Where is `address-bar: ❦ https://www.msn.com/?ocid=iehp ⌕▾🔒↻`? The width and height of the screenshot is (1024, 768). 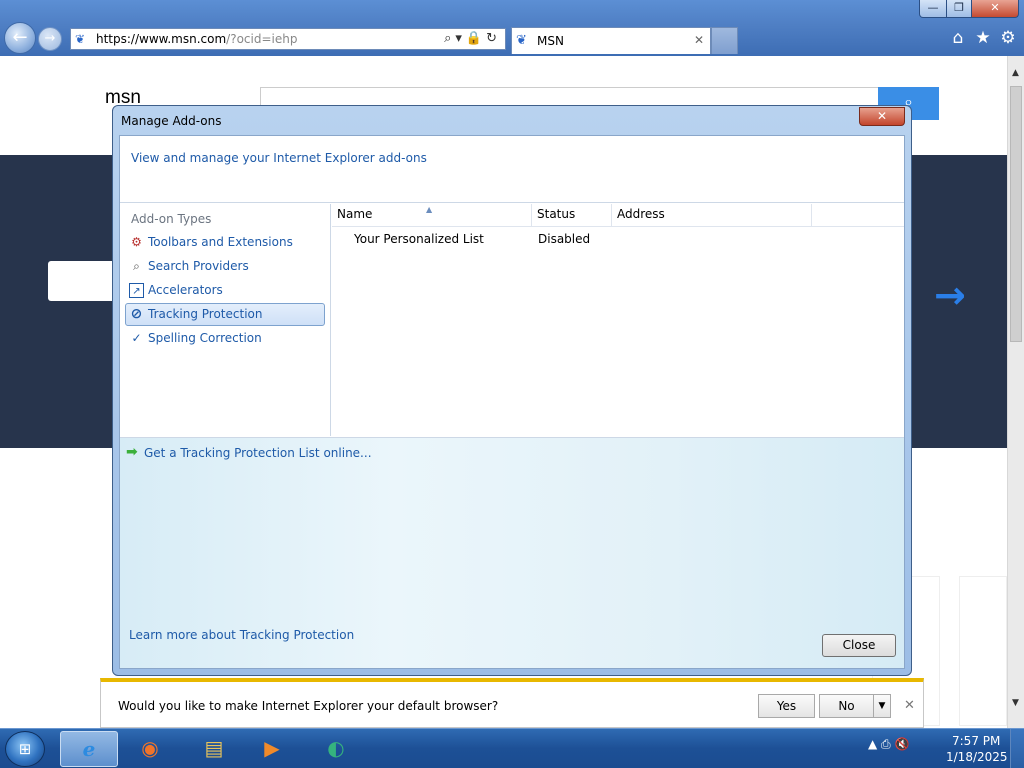 address-bar: ❦ https://www.msn.com/?ocid=iehp ⌕▾🔒↻ is located at coordinates (288, 39).